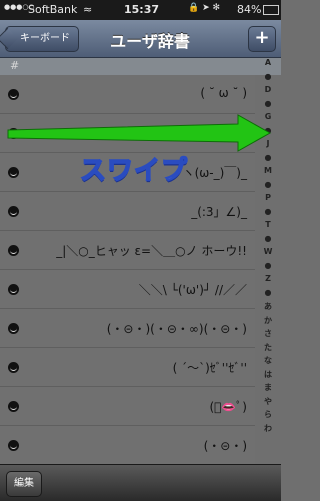  I want to click on index-letter: D, so click(268, 92).